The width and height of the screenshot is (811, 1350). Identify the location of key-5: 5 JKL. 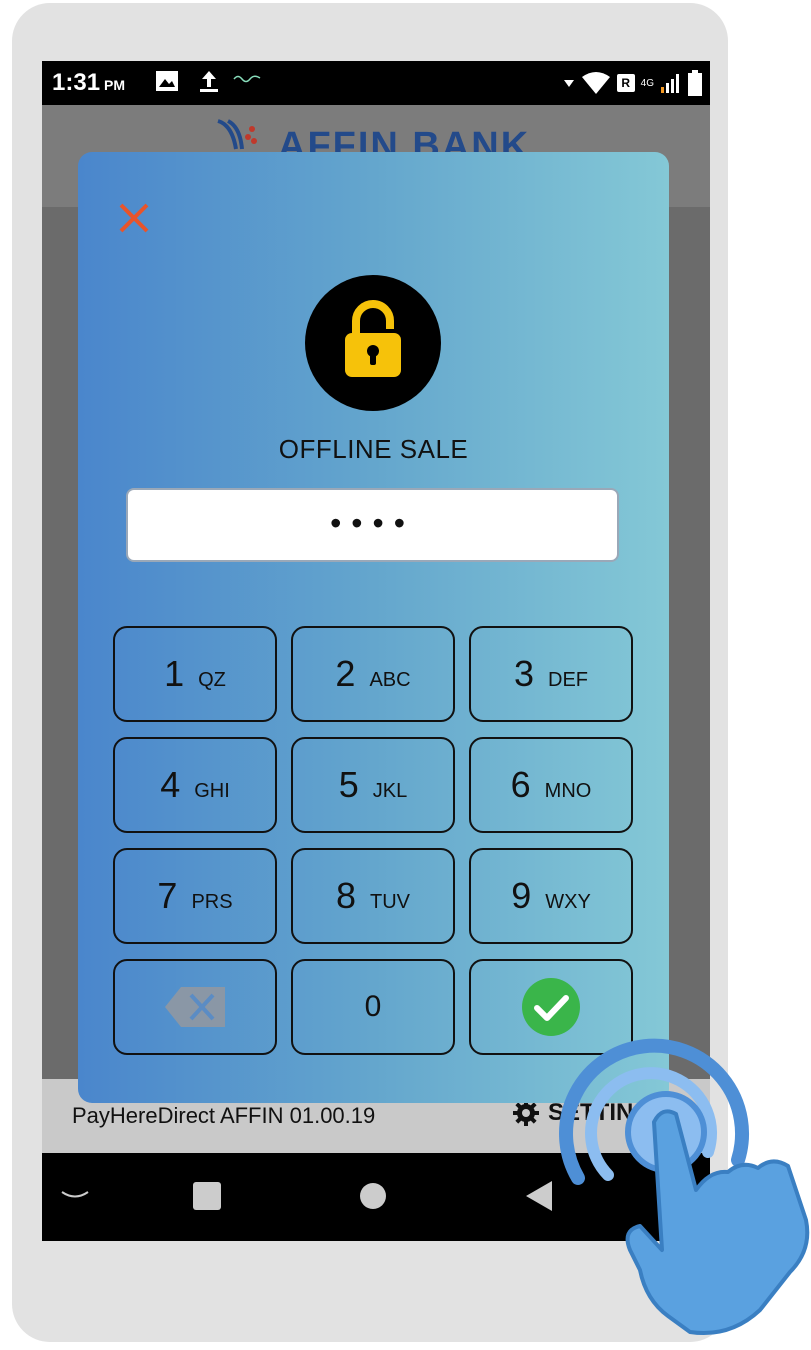
(373, 785).